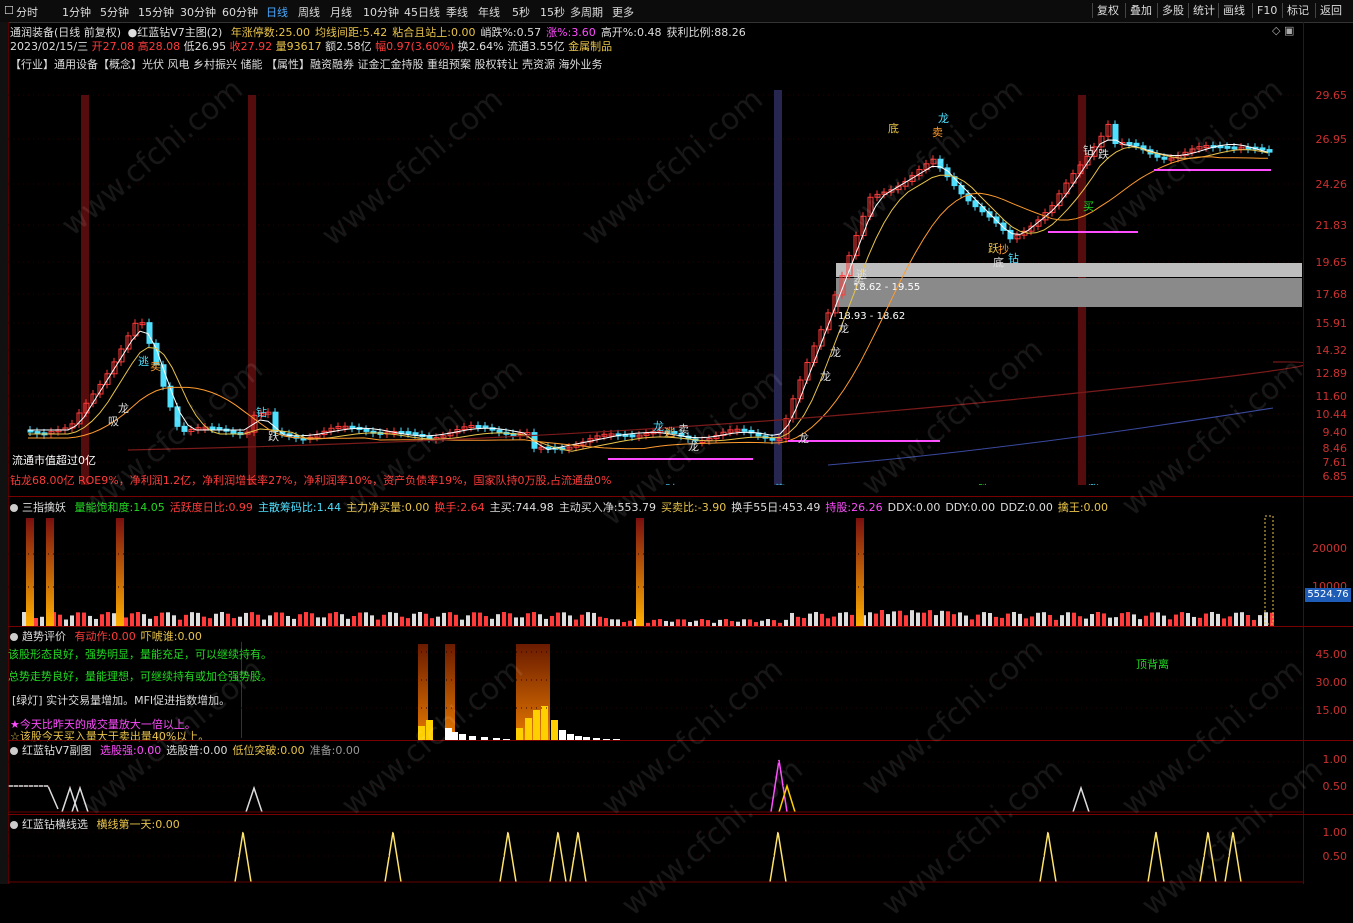 The image size is (1353, 923). I want to click on period-tab-10: 45日线, so click(422, 12).